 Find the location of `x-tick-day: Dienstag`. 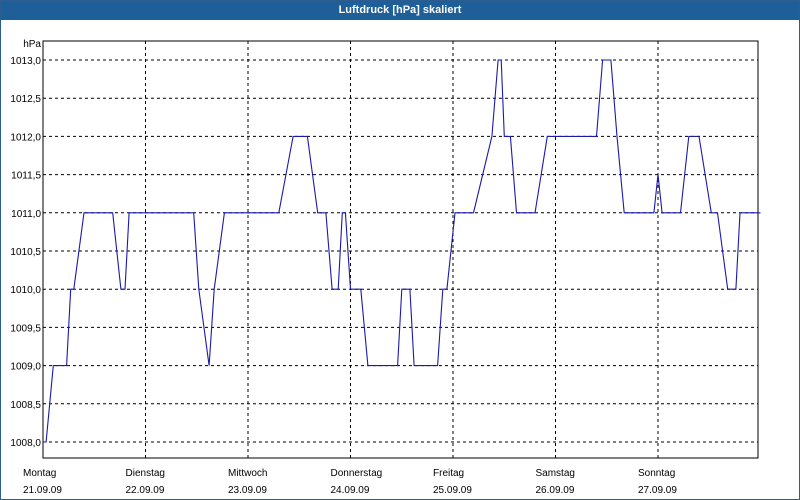

x-tick-day: Dienstag is located at coordinates (145, 473).